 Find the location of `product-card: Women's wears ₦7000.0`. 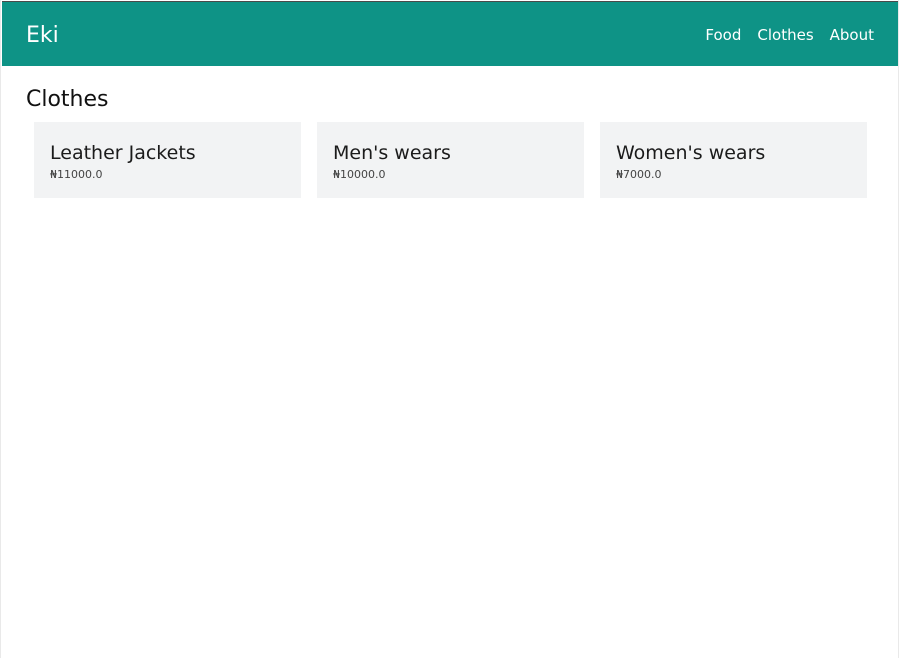

product-card: Women's wears ₦7000.0 is located at coordinates (733, 160).